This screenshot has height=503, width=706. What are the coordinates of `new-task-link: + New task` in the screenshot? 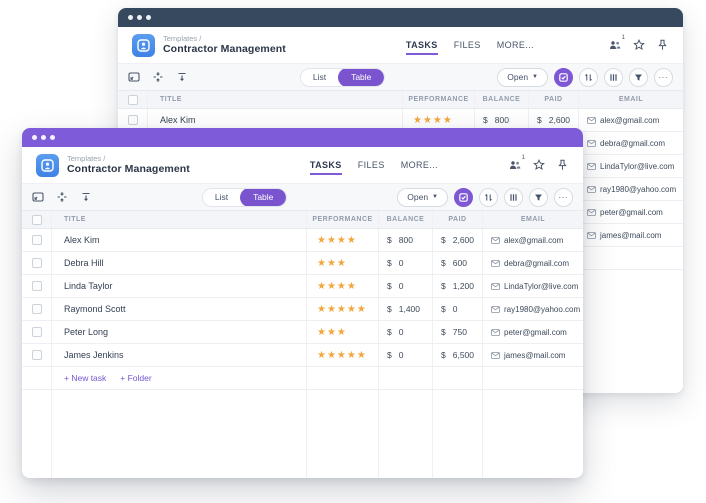 It's located at (85, 378).